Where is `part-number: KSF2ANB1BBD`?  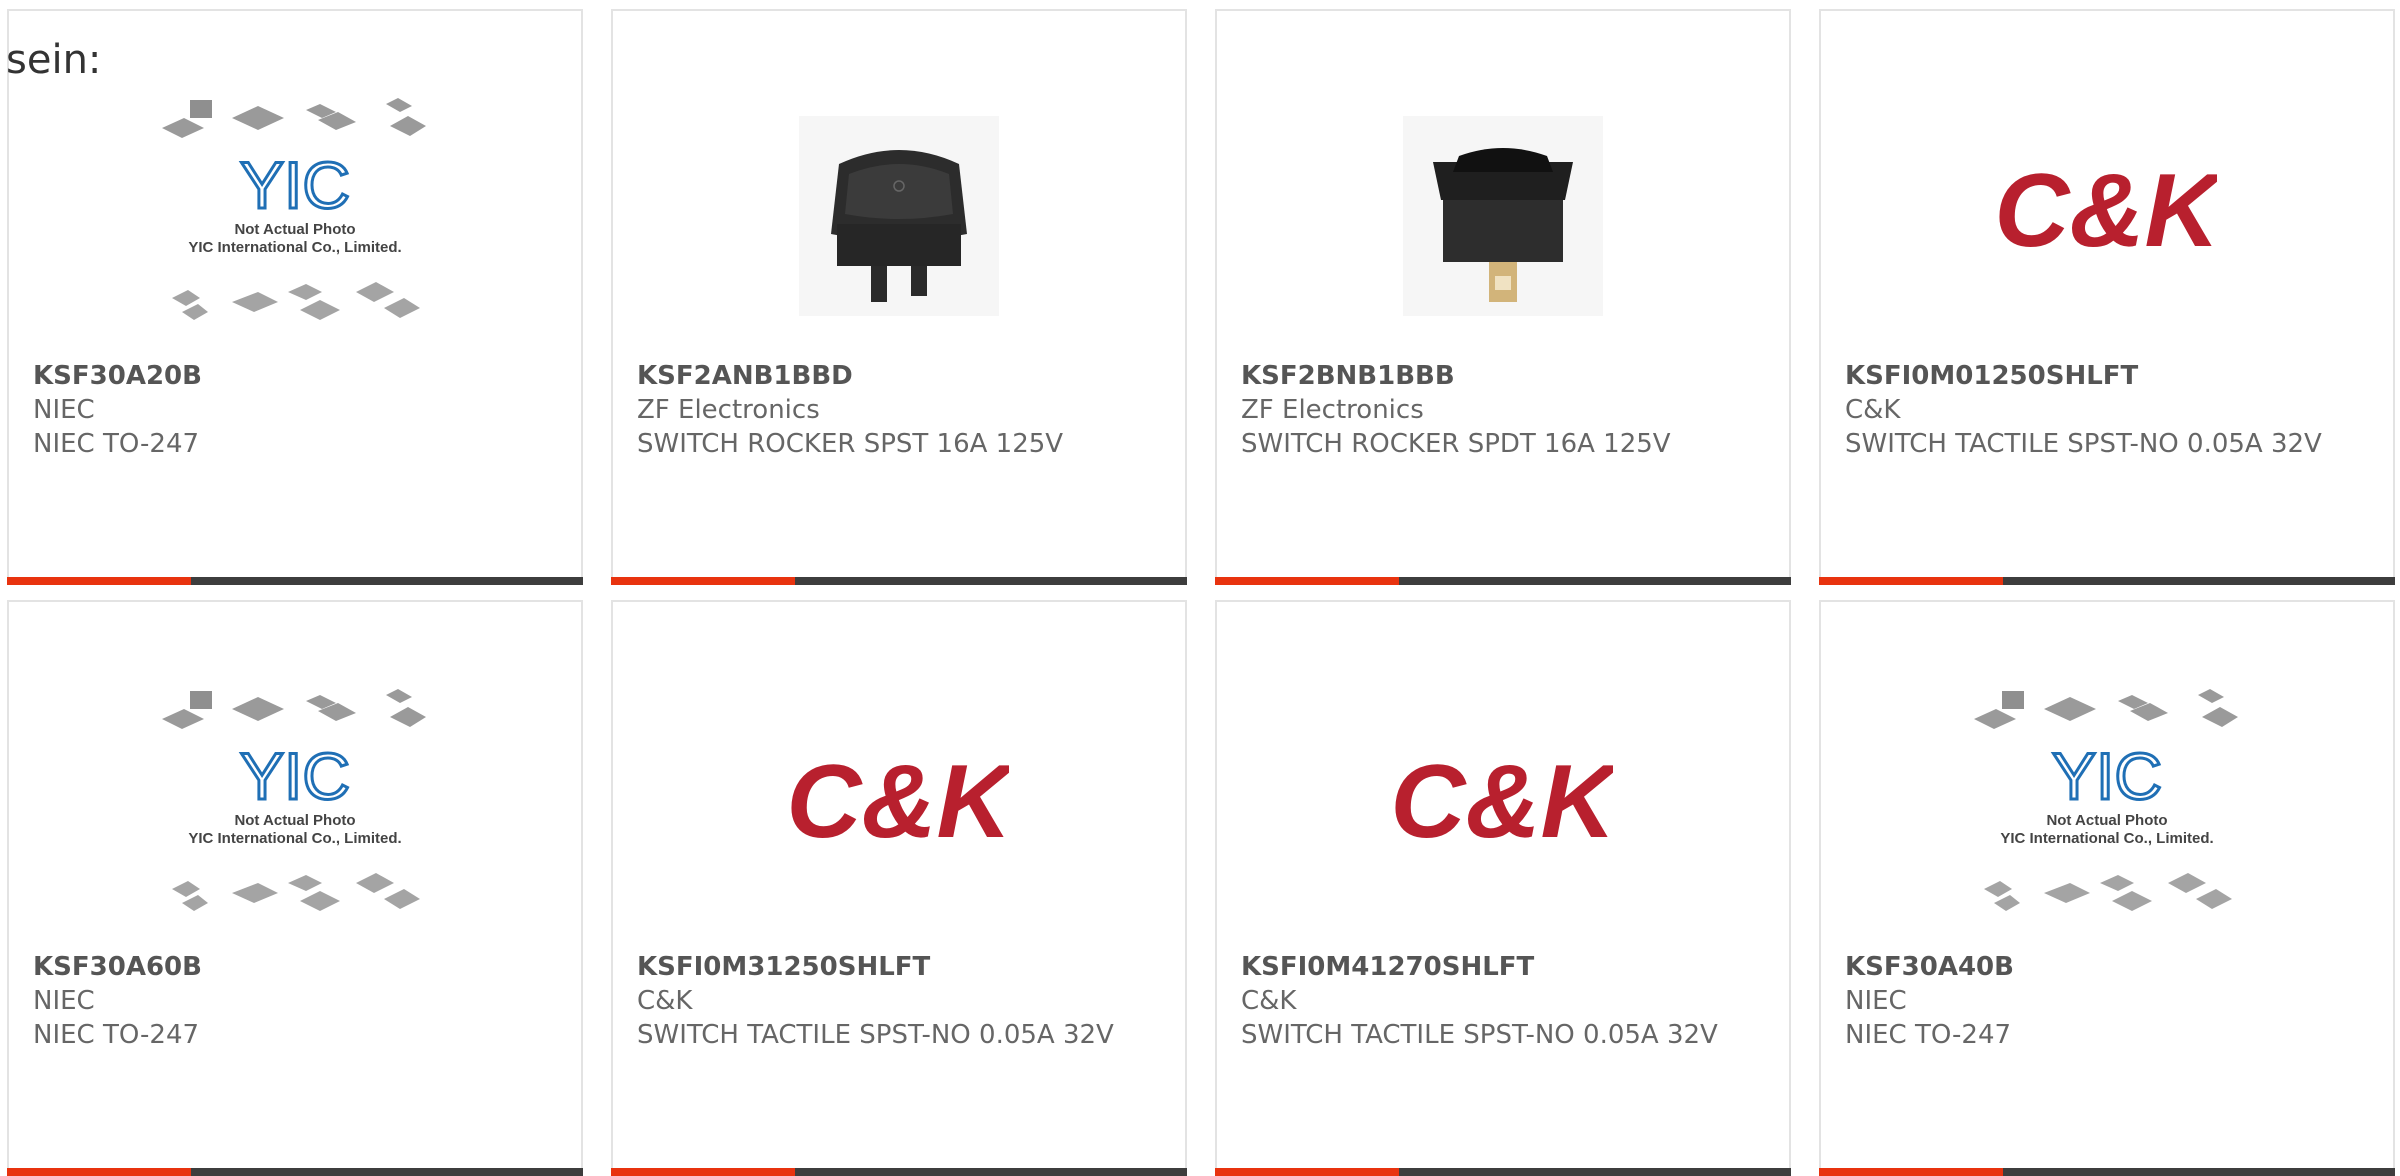
part-number: KSF2ANB1BBD is located at coordinates (745, 376).